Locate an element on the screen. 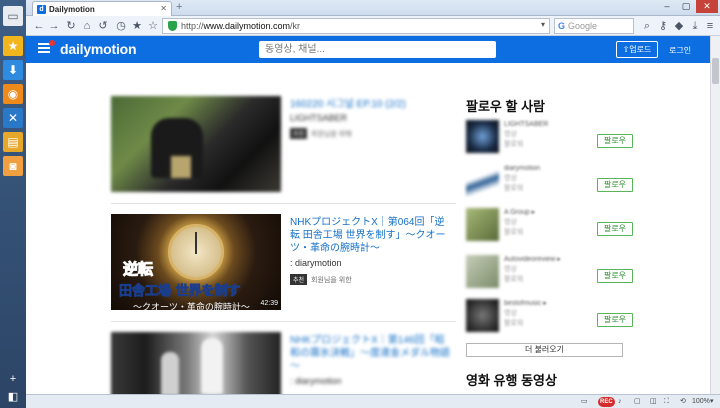 Image resolution: width=720 pixels, height=408 pixels. app-dock: ▭ ★ ⬇ ◉ ✕ ▤ ◙ + ◧ is located at coordinates (13, 204).